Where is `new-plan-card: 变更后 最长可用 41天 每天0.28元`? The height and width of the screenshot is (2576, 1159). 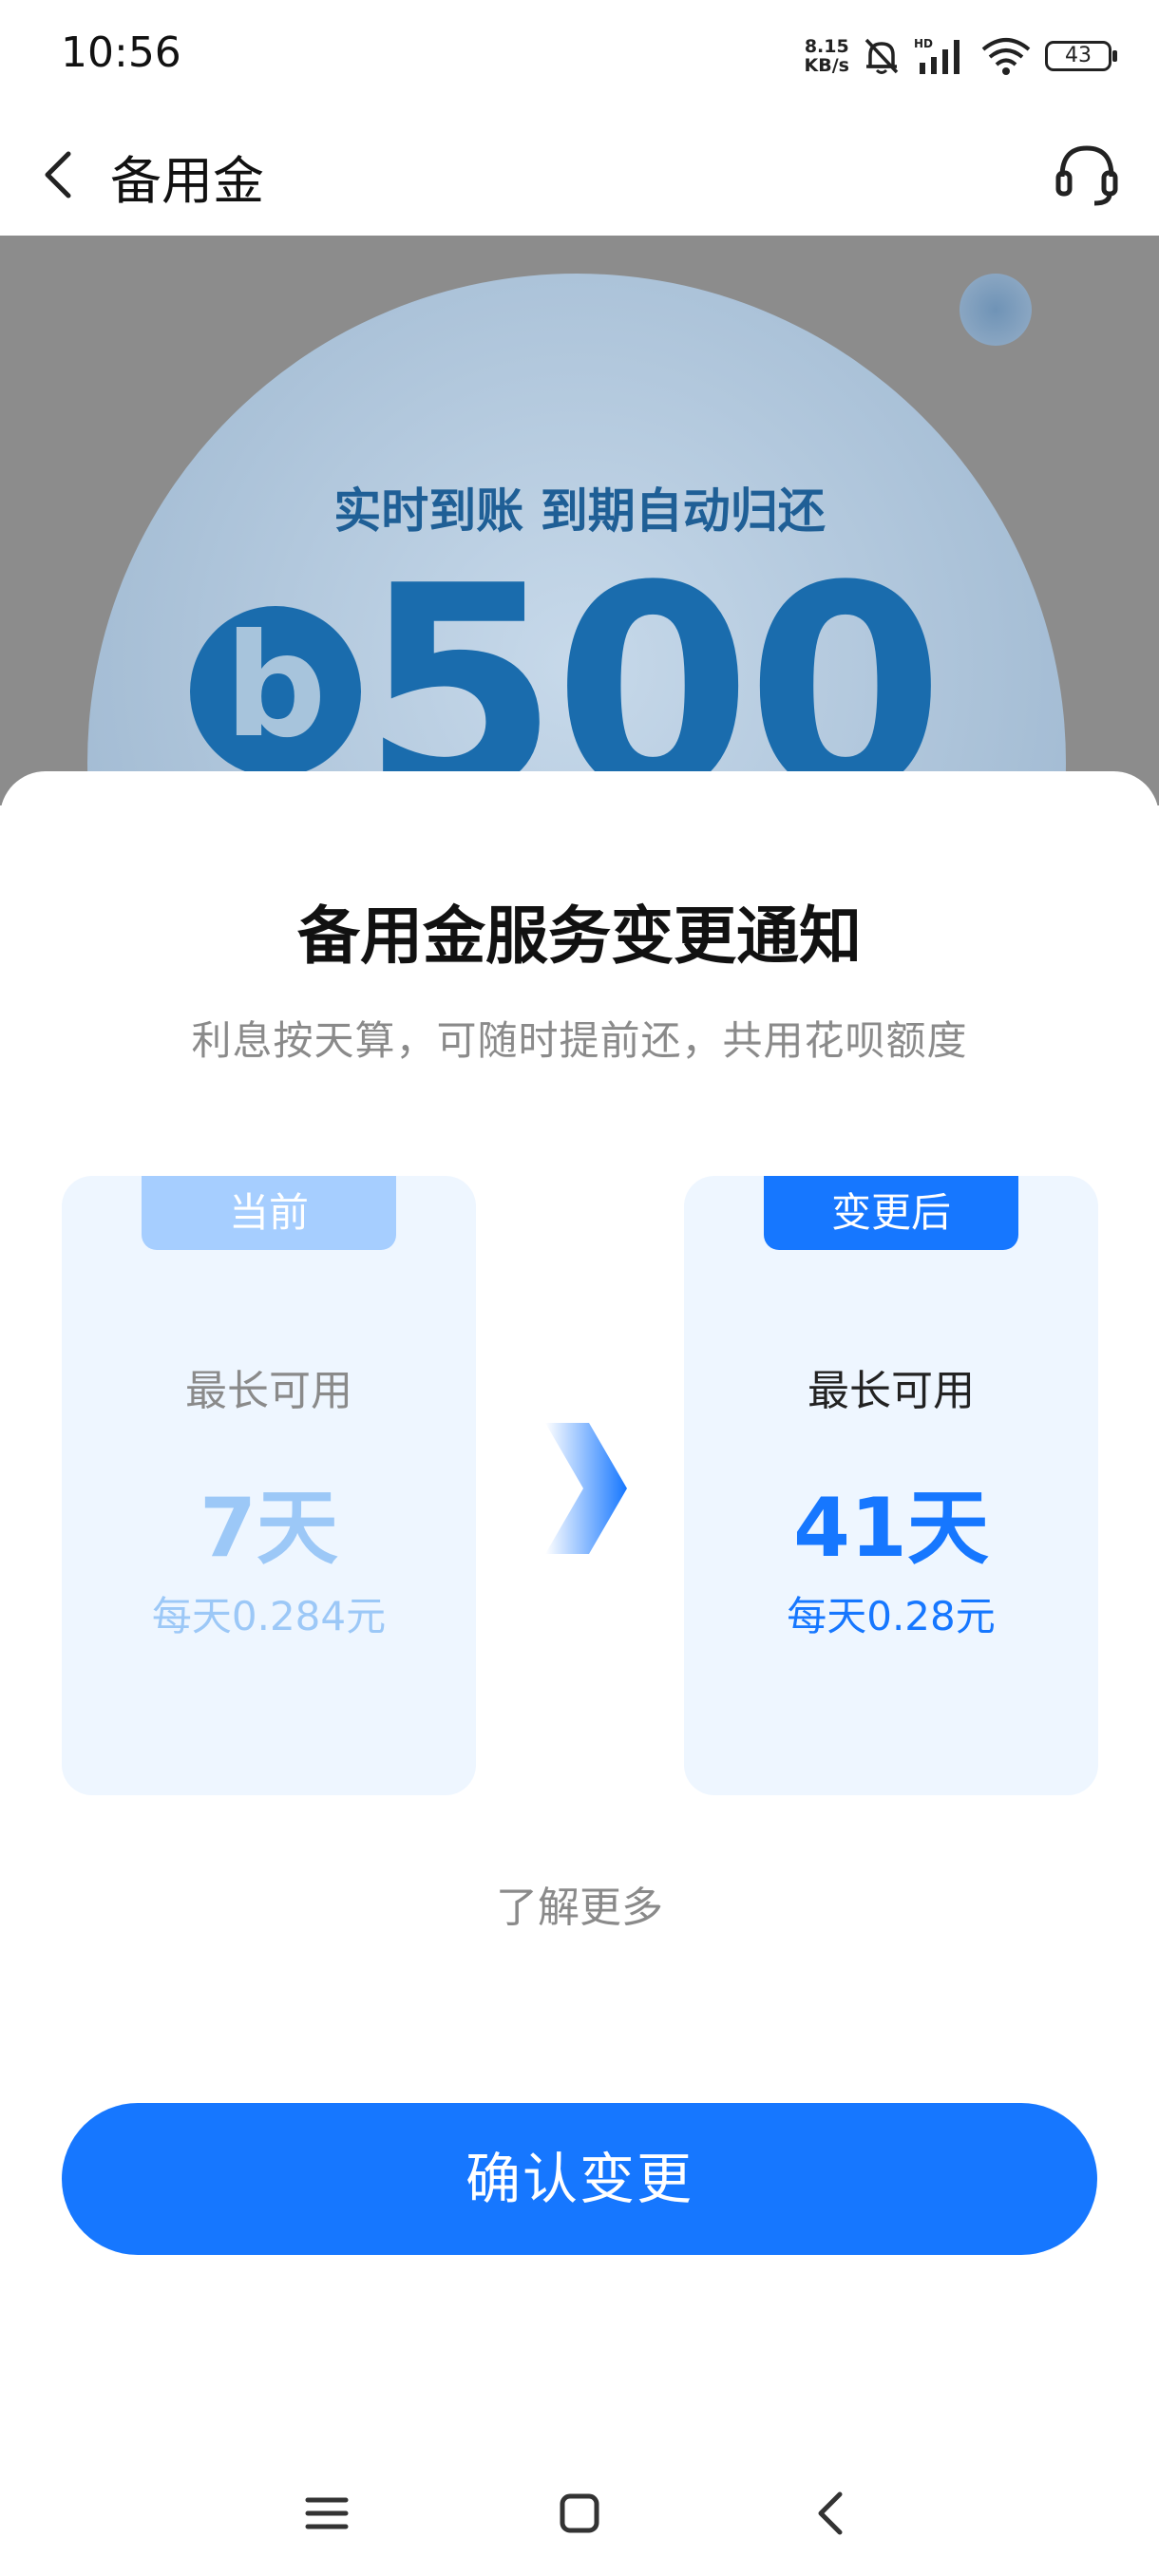 new-plan-card: 变更后 最长可用 41天 每天0.28元 is located at coordinates (891, 1485).